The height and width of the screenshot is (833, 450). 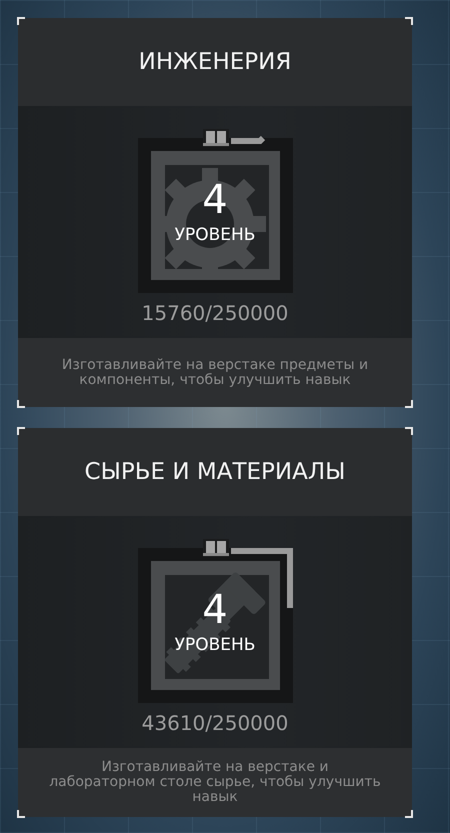 What do you see at coordinates (215, 313) in the screenshot?
I see `progress-text: 15760/250000` at bounding box center [215, 313].